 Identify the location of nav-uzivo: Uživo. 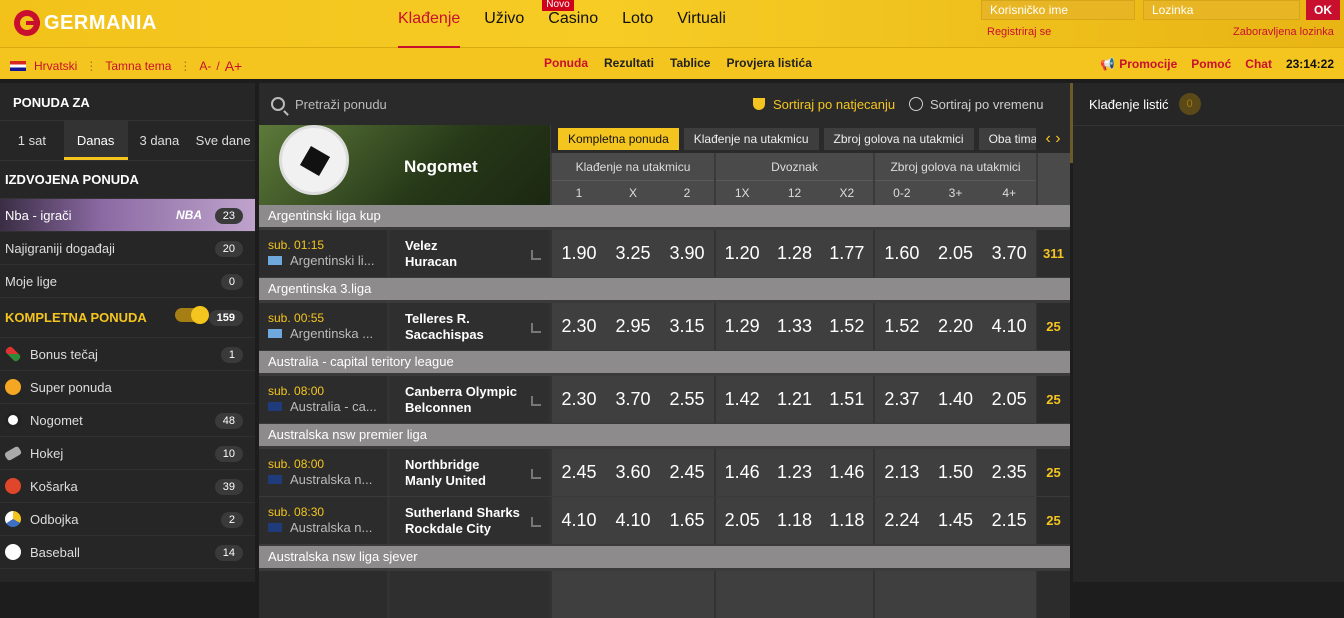
(504, 24).